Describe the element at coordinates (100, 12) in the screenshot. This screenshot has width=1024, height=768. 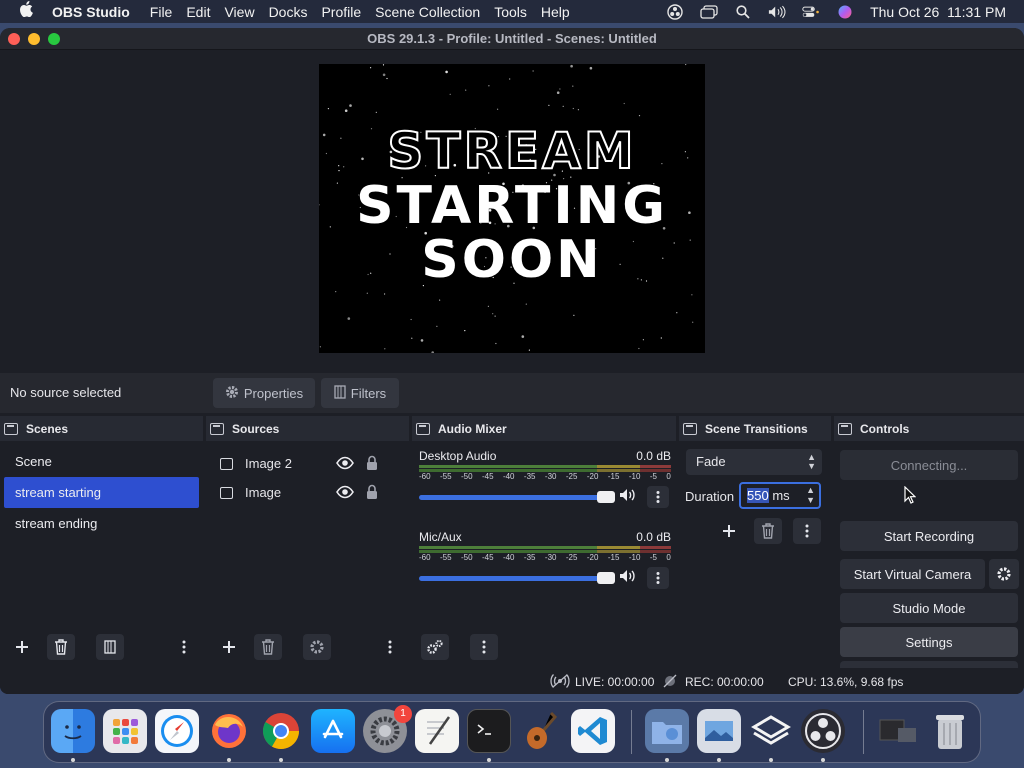
I see `menu-app-name: OBS Studio` at that location.